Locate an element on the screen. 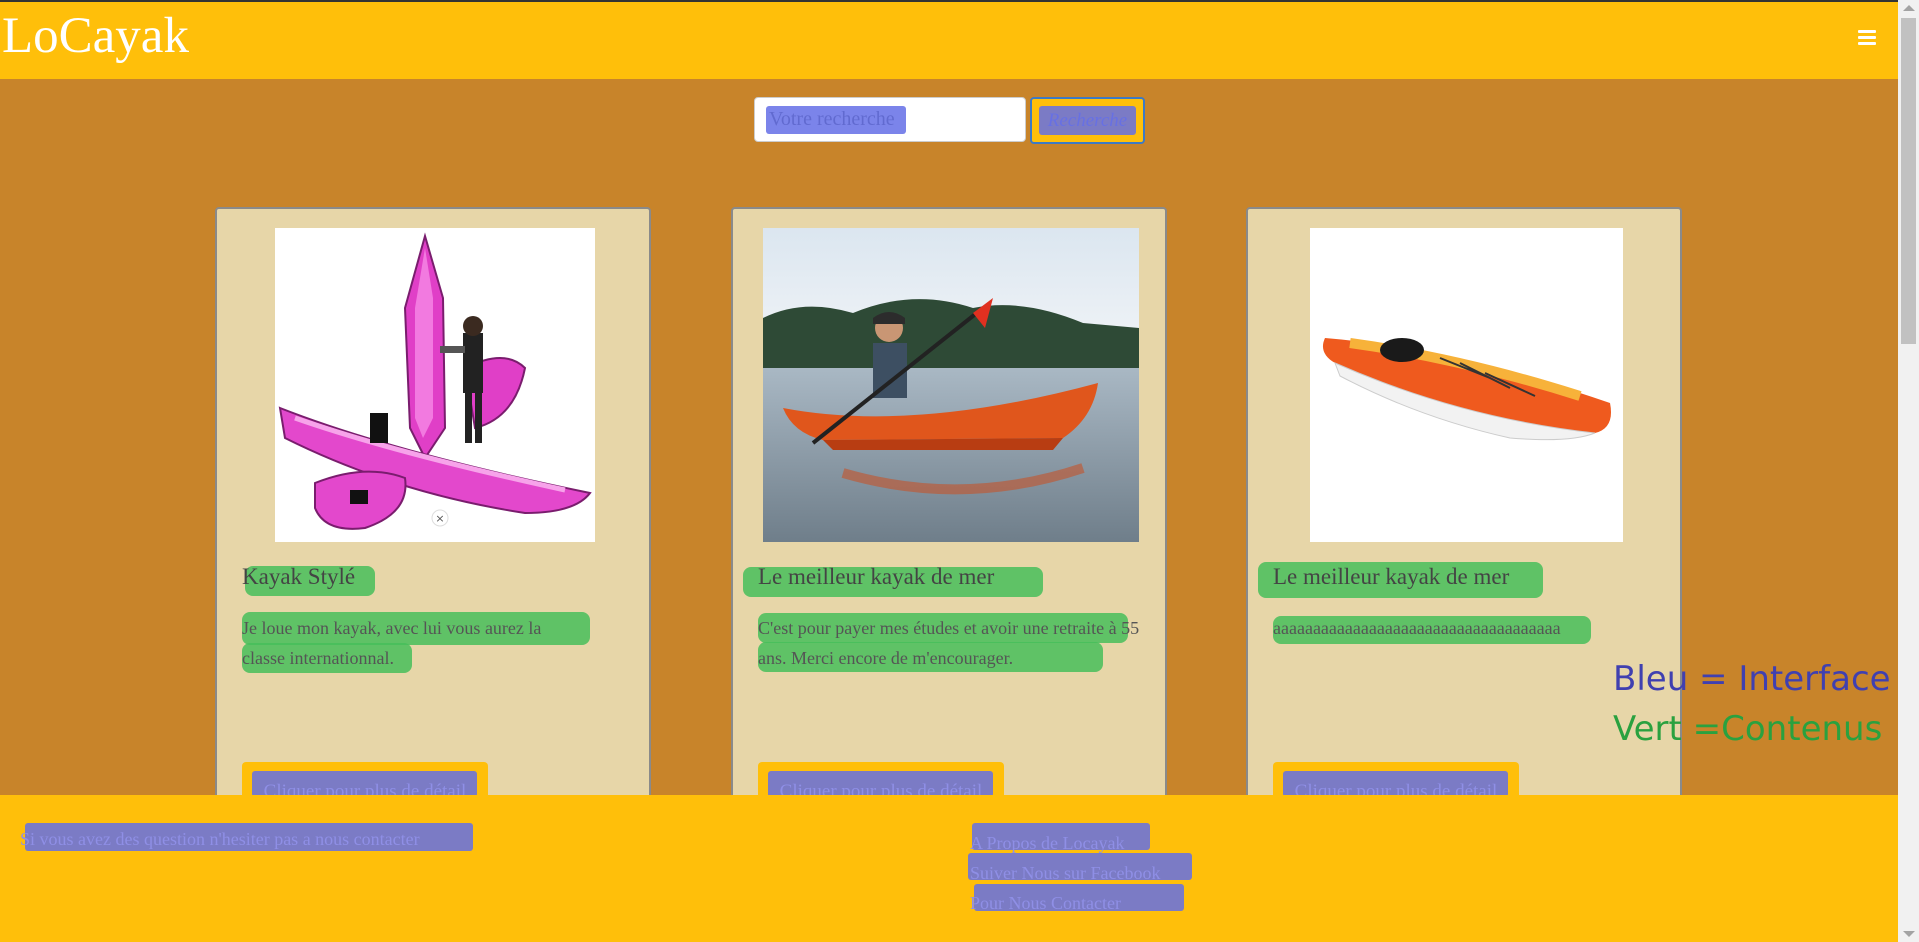 The height and width of the screenshot is (942, 1919). legend-blue: Bleu = Interface is located at coordinates (1752, 679).